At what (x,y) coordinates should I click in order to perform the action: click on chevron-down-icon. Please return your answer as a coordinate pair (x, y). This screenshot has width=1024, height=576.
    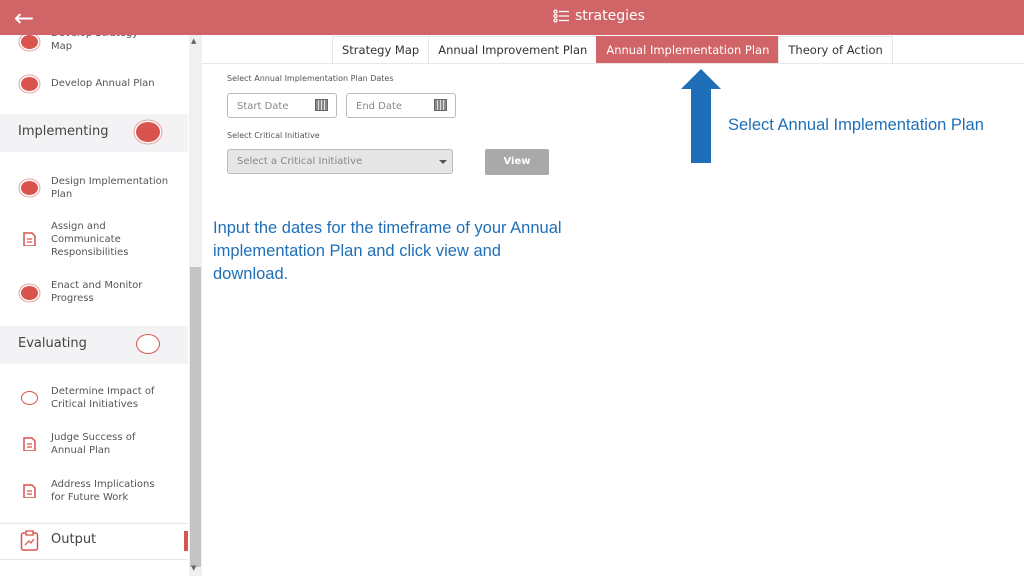
    Looking at the image, I should click on (443, 162).